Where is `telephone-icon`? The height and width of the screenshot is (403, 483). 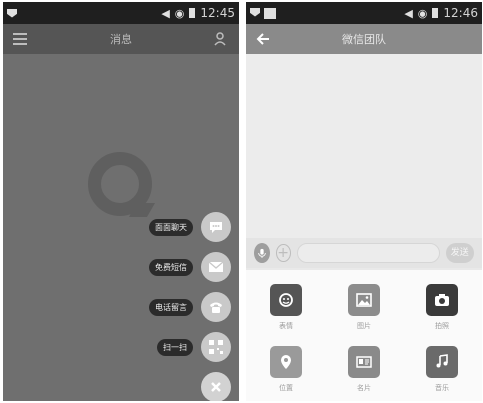
telephone-icon is located at coordinates (216, 307).